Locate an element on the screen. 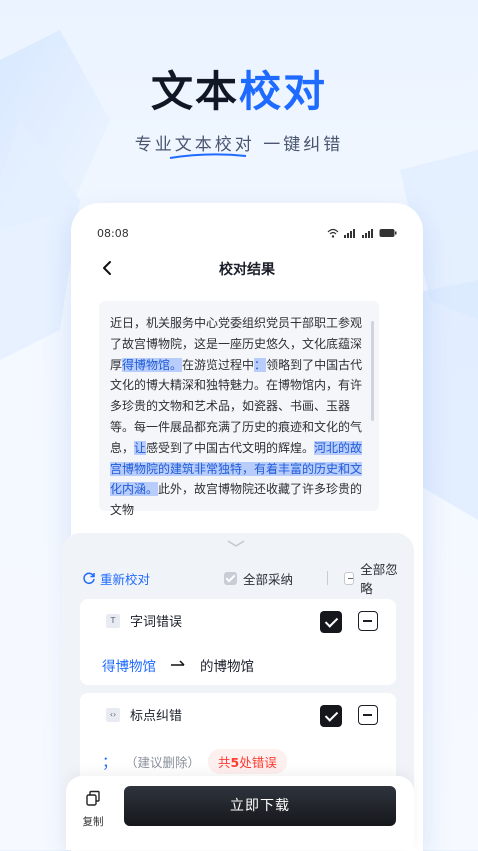 This screenshot has height=851, width=478. count-prefix: 共 is located at coordinates (224, 762).